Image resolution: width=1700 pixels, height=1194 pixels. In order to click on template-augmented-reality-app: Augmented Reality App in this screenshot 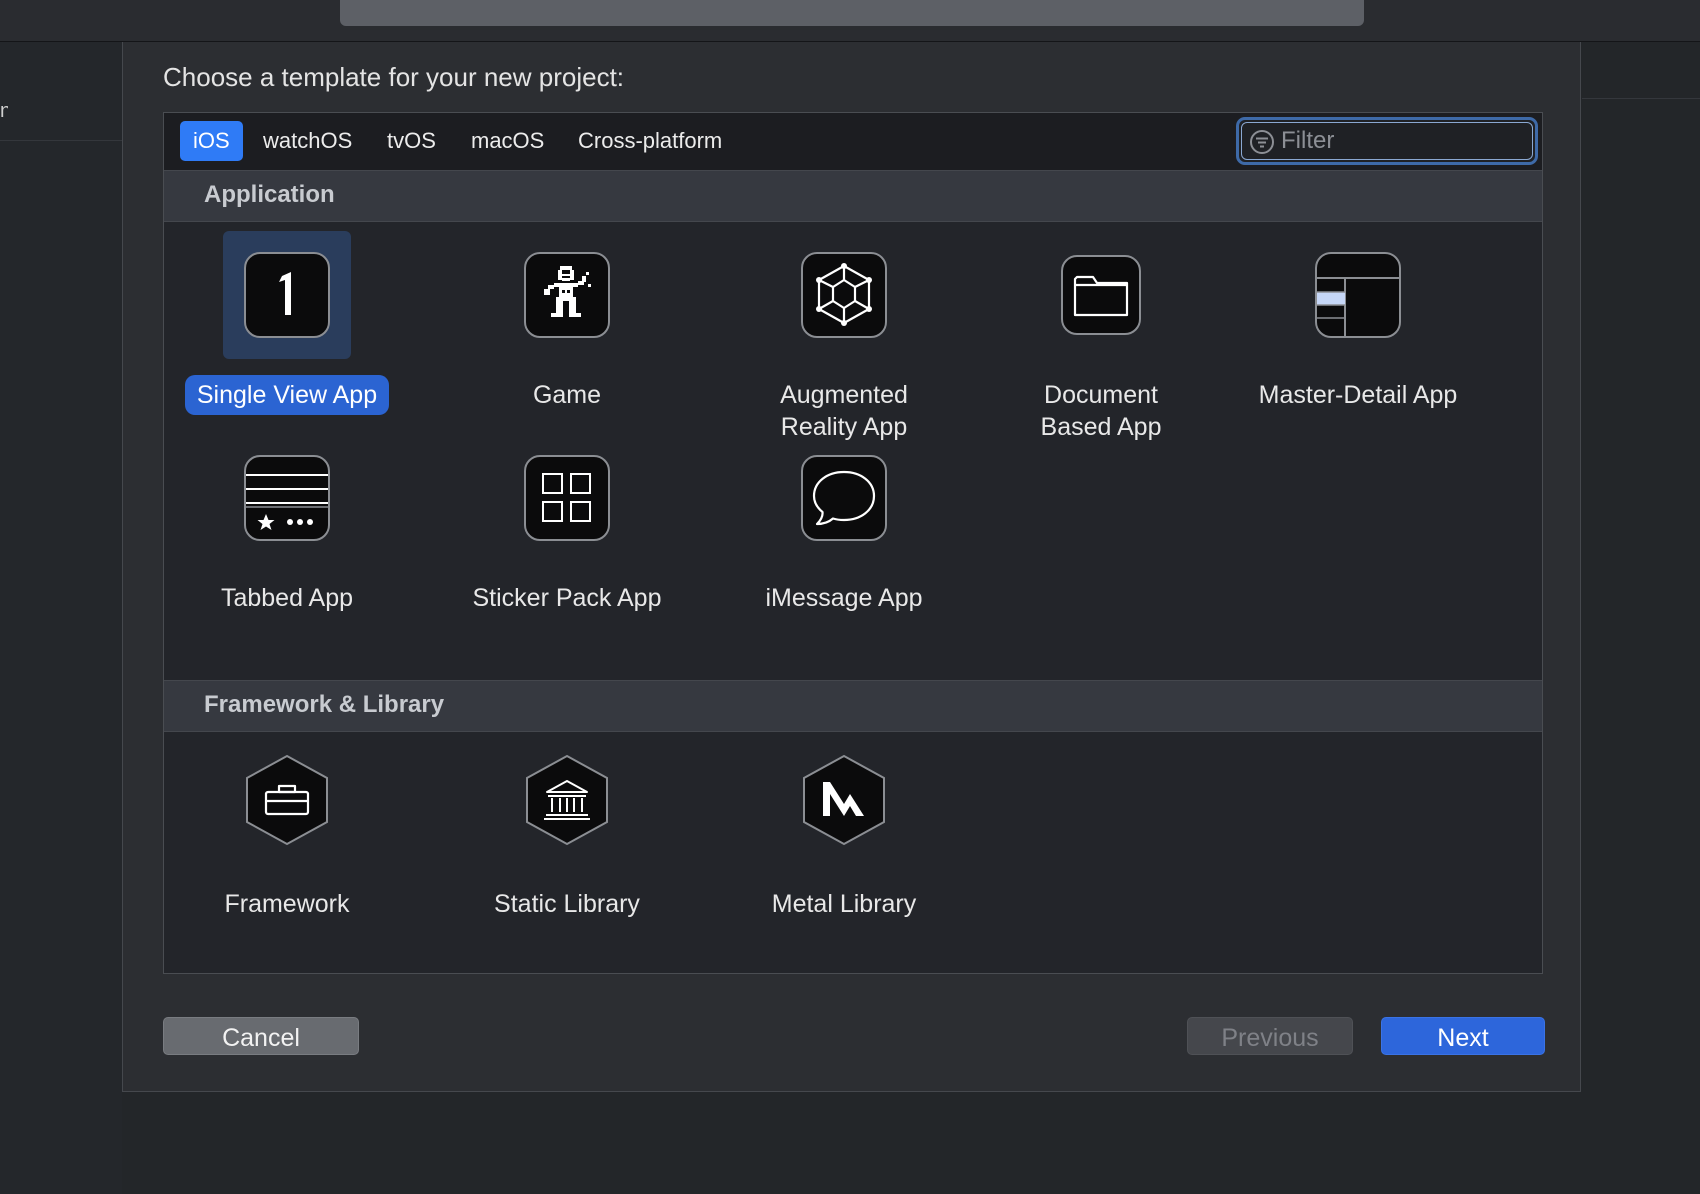, I will do `click(844, 339)`.